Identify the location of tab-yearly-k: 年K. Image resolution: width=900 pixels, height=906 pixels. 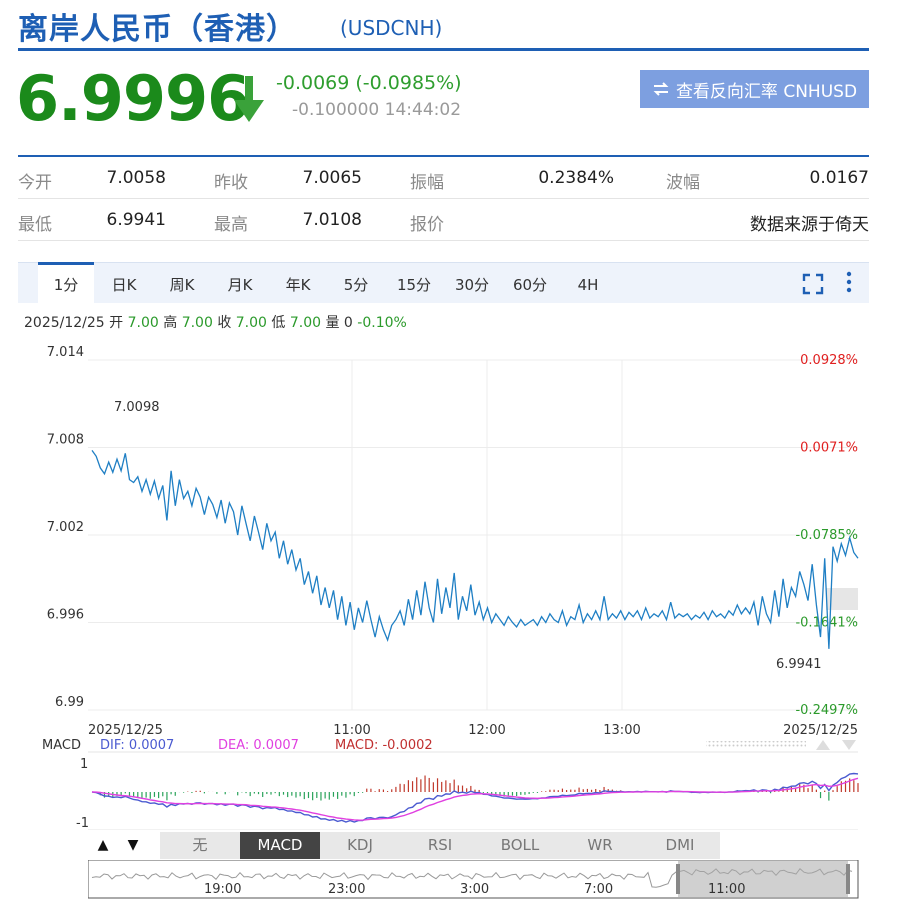
(298, 283).